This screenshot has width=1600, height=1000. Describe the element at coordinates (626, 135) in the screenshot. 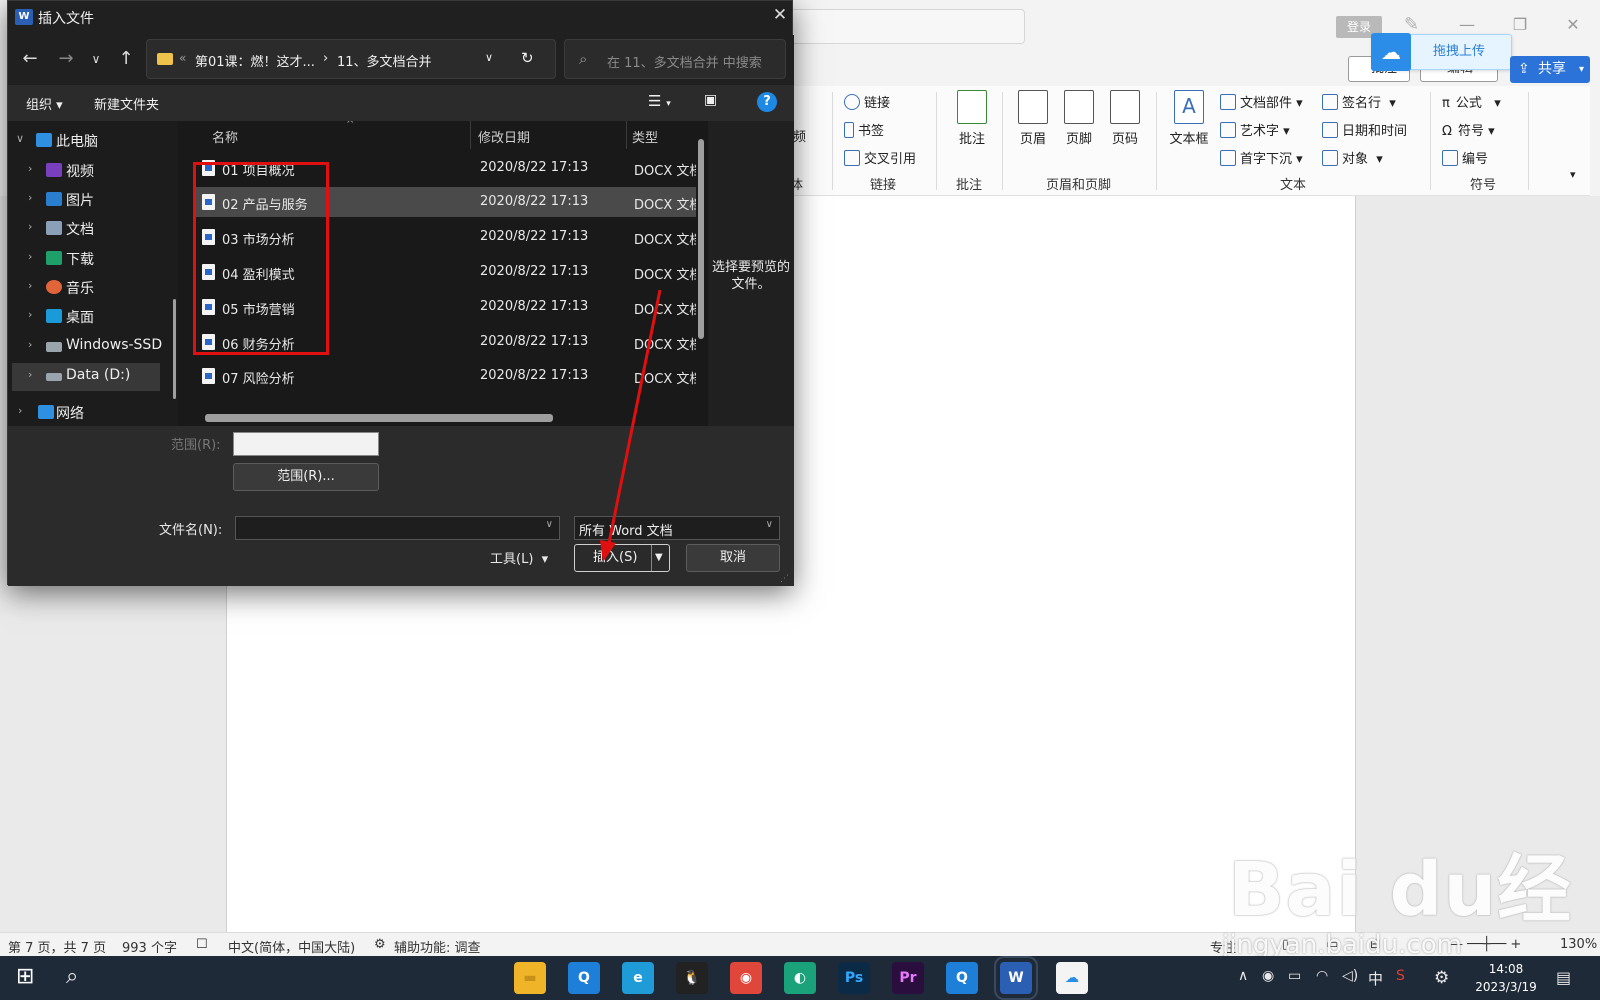

I see `column-divider` at that location.